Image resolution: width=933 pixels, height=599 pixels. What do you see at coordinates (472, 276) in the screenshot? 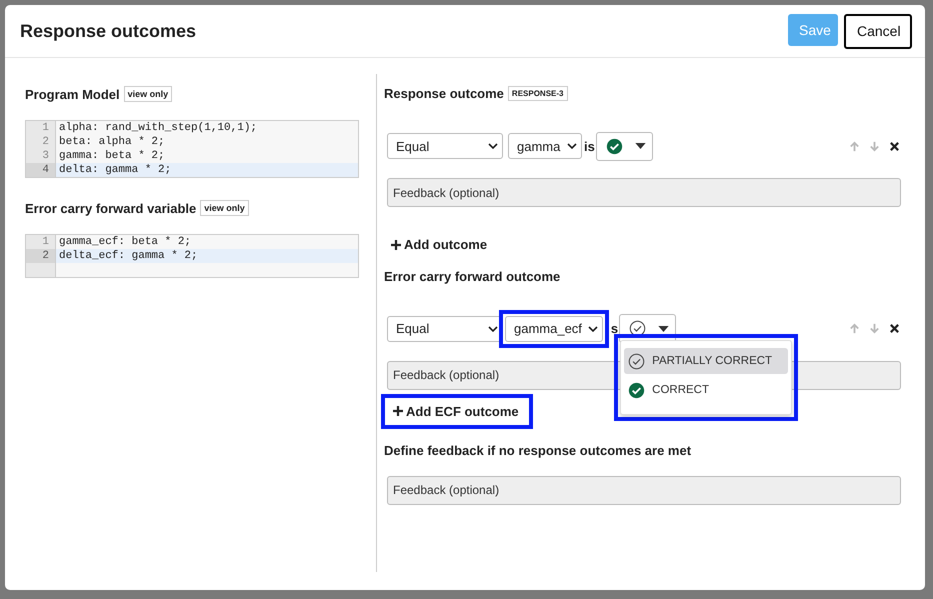
I see `section-title: Error carry forward outcome` at bounding box center [472, 276].